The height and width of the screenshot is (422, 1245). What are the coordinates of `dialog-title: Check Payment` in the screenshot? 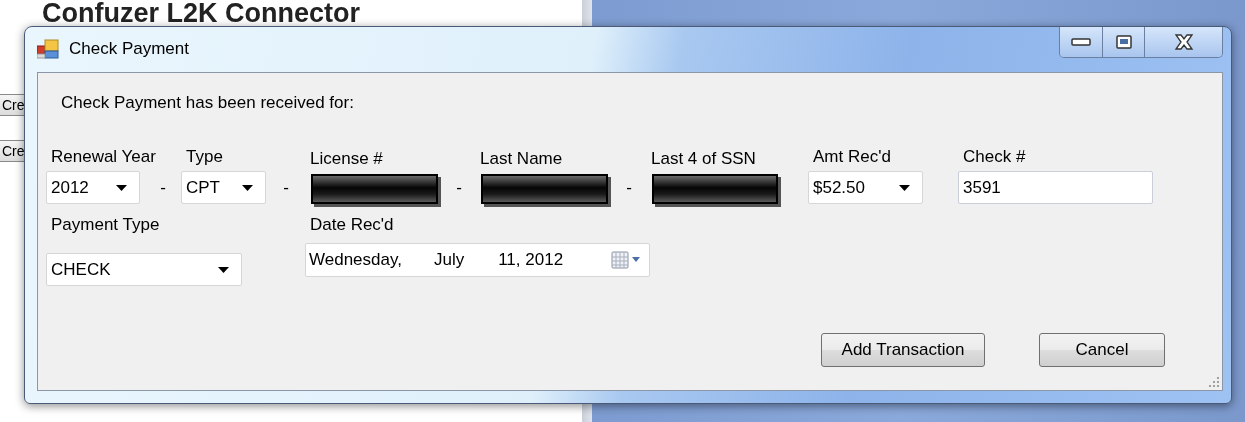 It's located at (129, 49).